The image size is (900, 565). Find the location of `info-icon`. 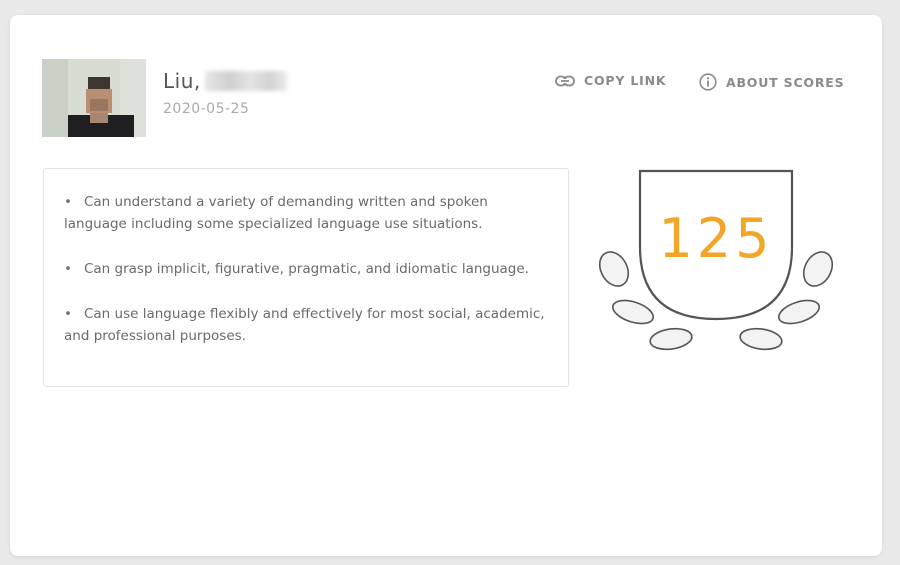

info-icon is located at coordinates (708, 82).